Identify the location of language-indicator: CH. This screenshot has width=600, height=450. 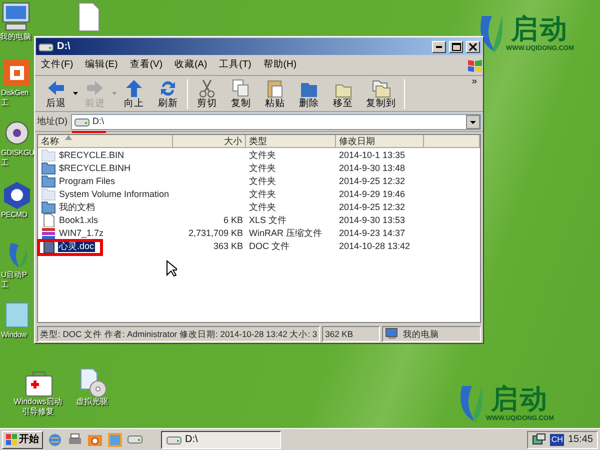
(557, 440).